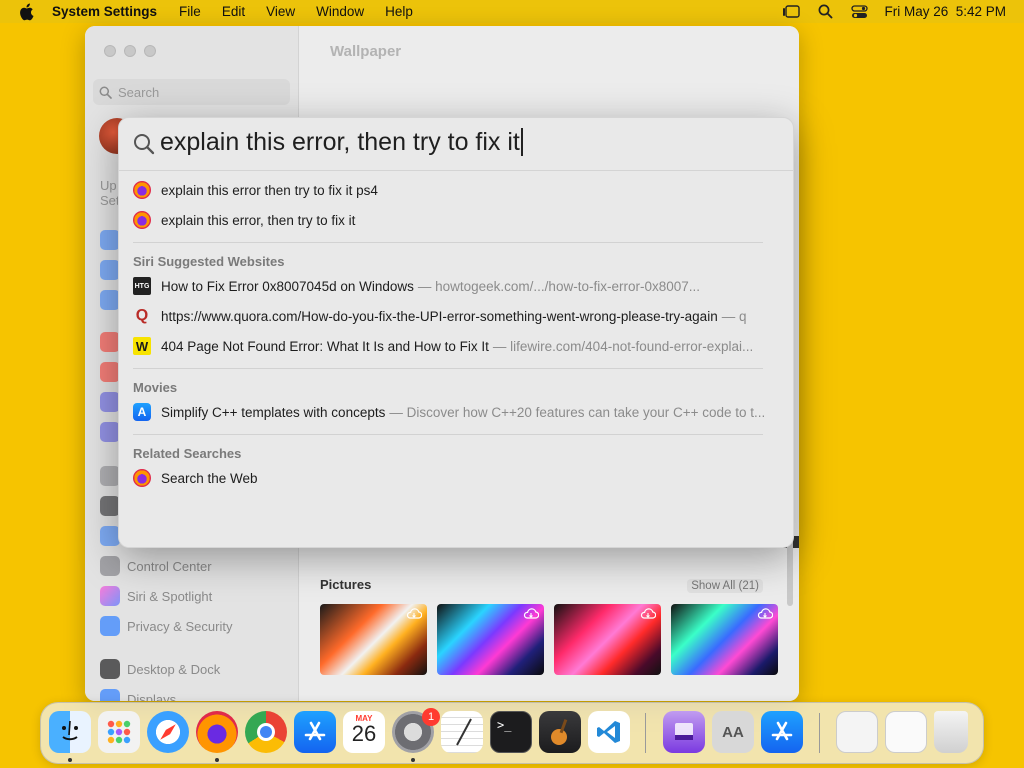 The width and height of the screenshot is (1024, 768). Describe the element at coordinates (110, 51) in the screenshot. I see `close-button` at that location.